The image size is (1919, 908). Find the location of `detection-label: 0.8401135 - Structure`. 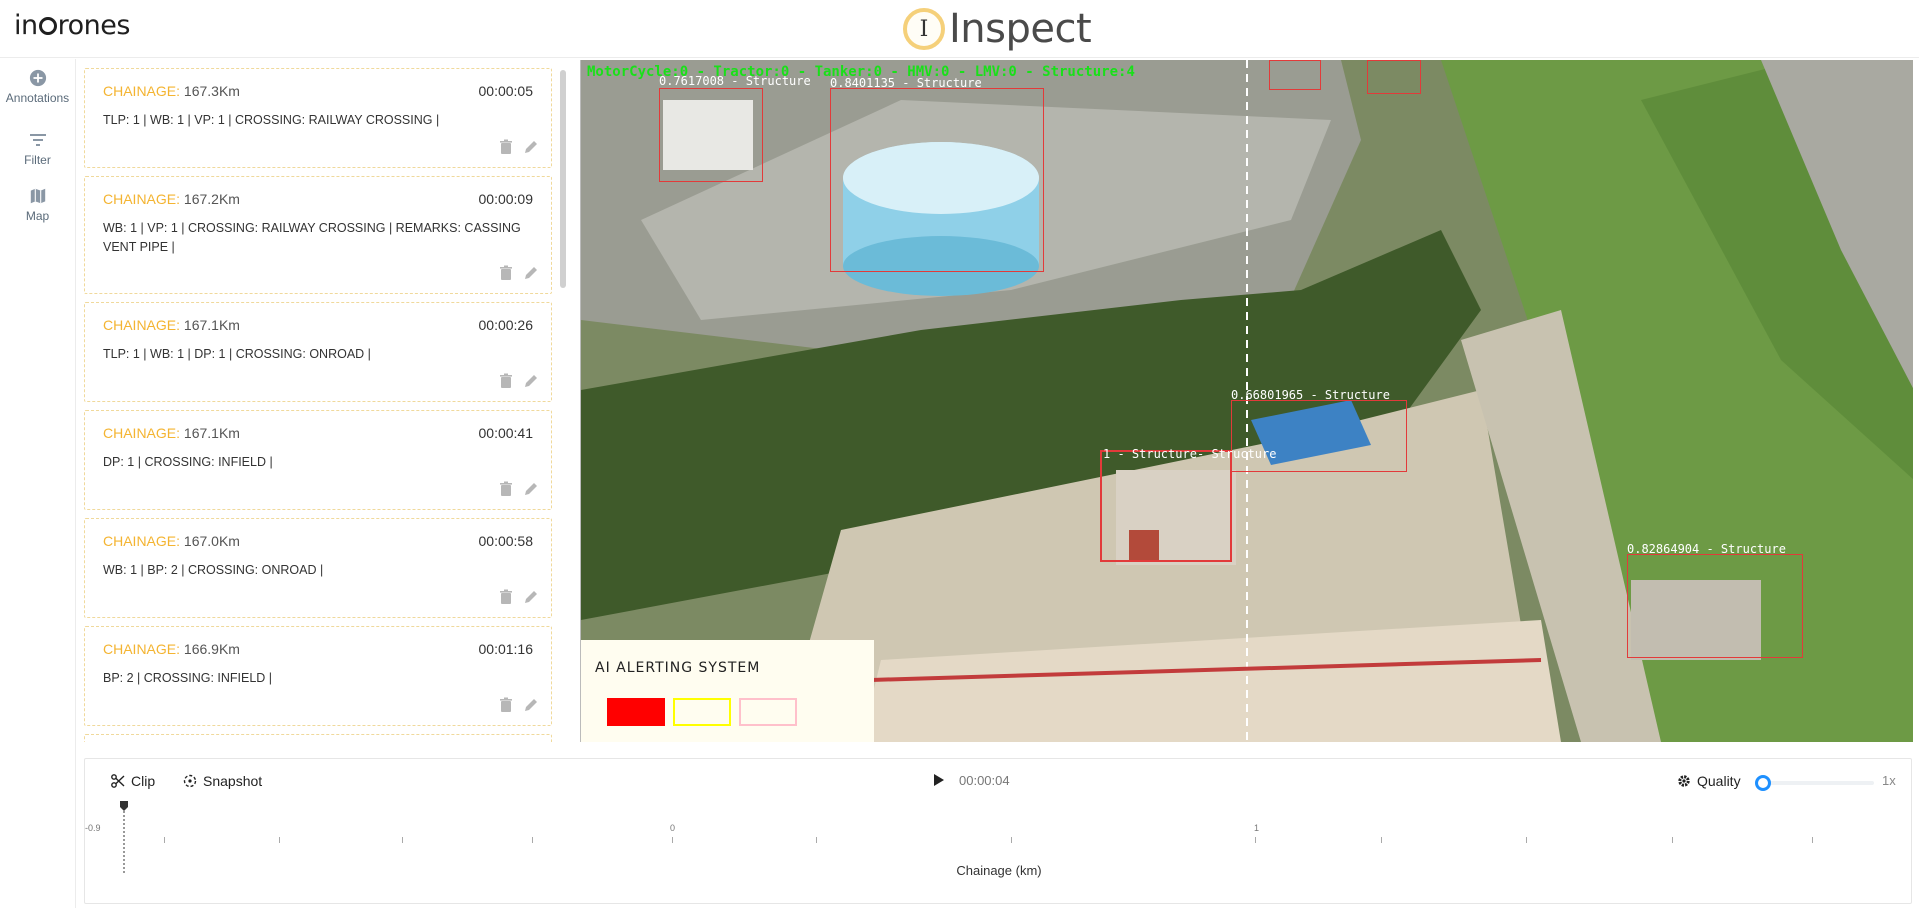

detection-label: 0.8401135 - Structure is located at coordinates (906, 83).